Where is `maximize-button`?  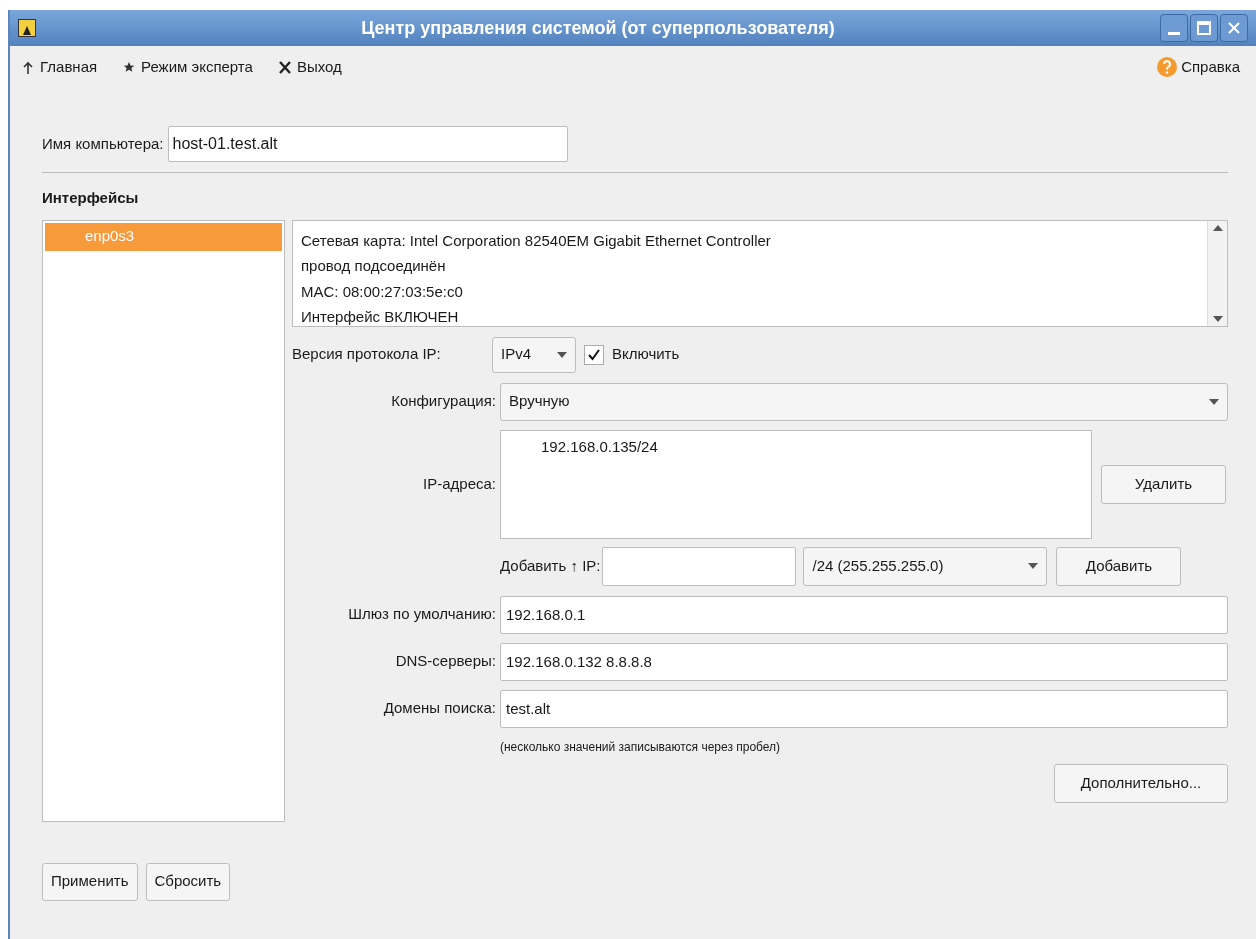 maximize-button is located at coordinates (1204, 28).